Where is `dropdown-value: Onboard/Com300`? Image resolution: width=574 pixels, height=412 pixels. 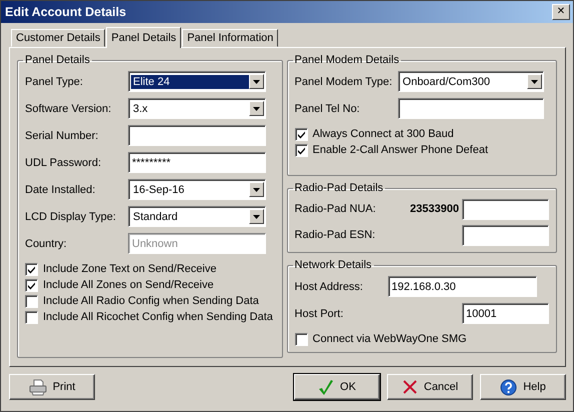 dropdown-value: Onboard/Com300 is located at coordinates (446, 81).